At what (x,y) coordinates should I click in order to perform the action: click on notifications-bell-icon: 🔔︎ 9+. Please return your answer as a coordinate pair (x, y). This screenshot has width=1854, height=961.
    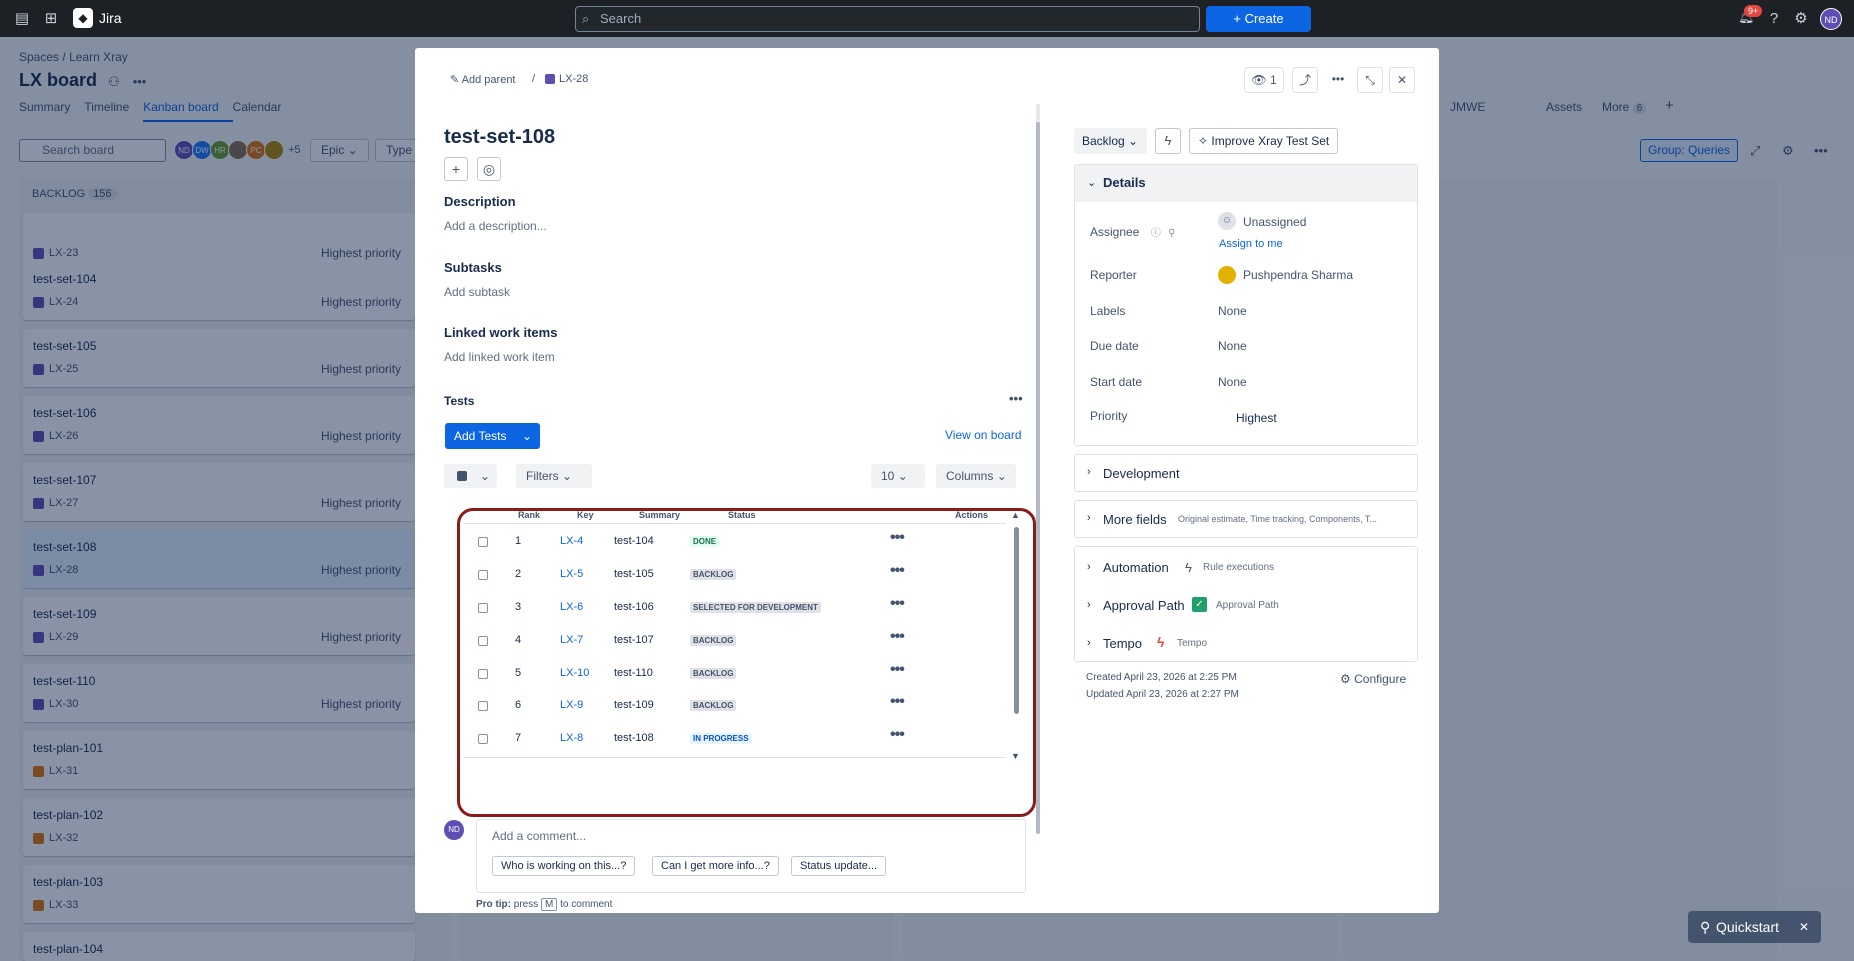
    Looking at the image, I should click on (1750, 15).